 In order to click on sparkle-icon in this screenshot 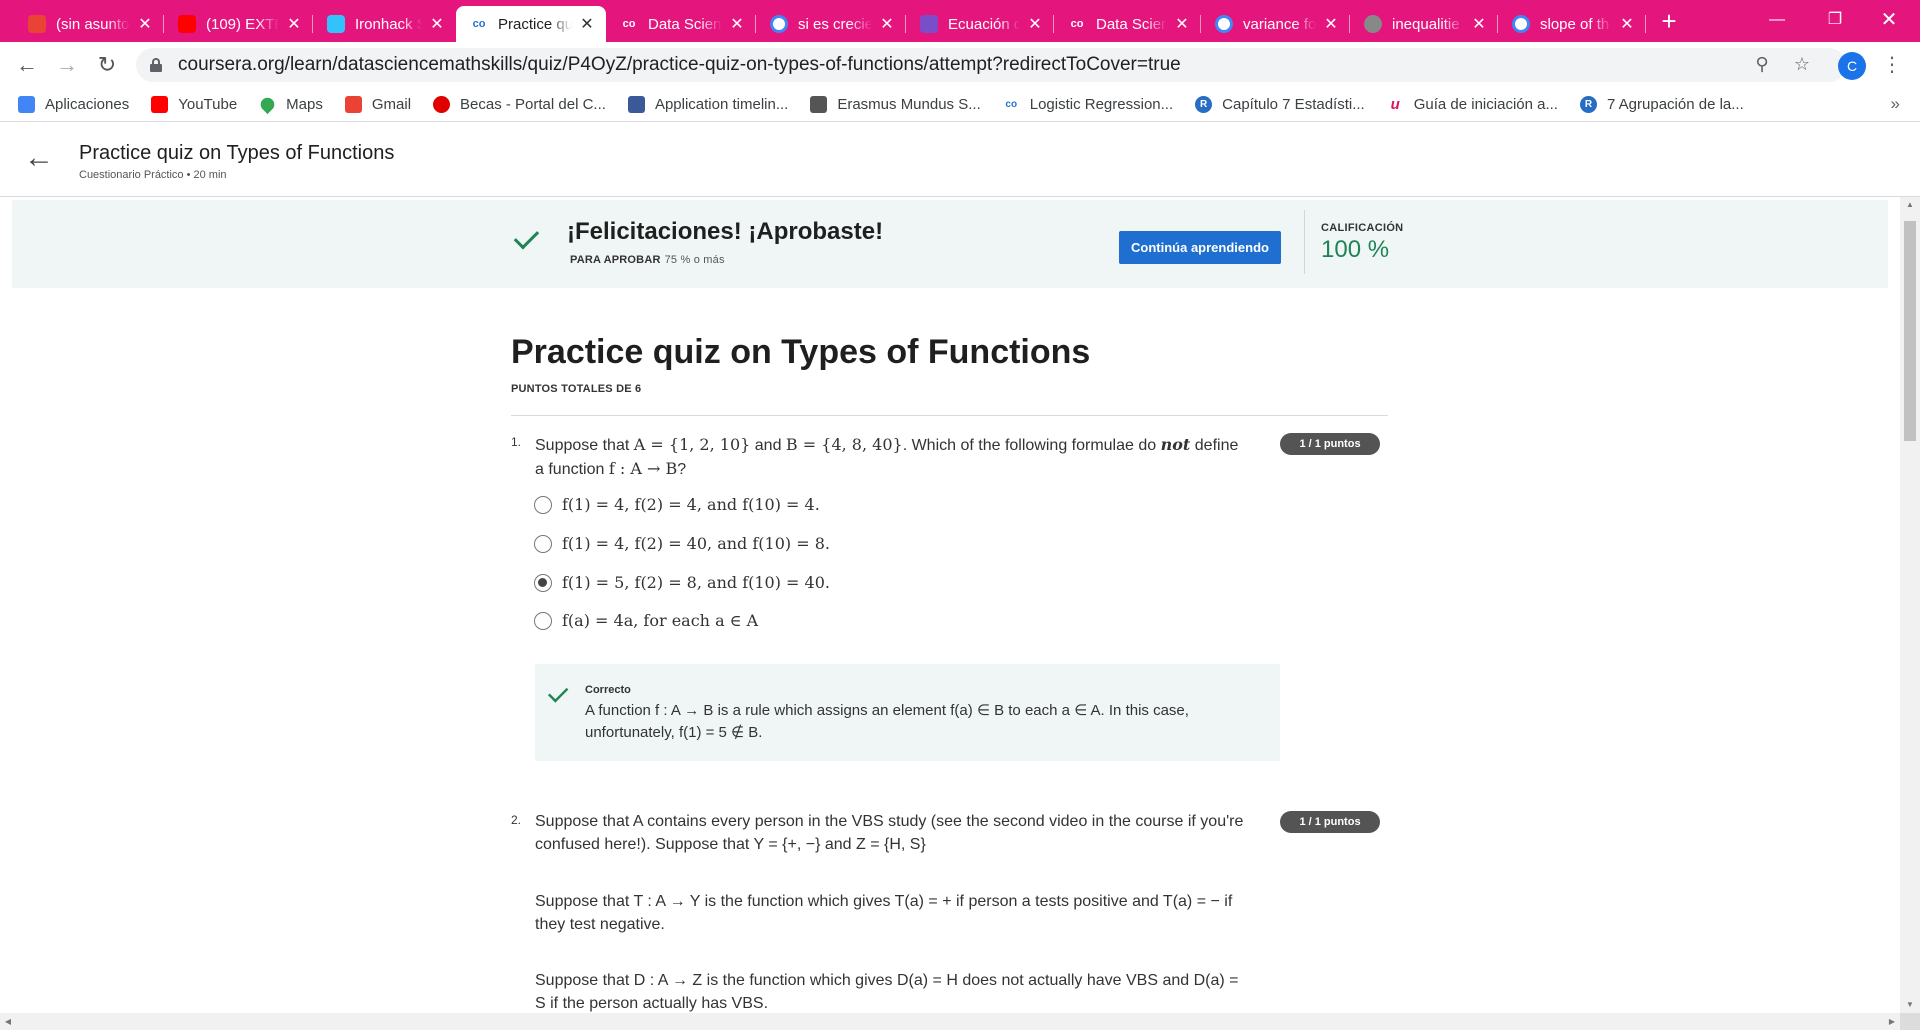, I will do `click(929, 24)`.